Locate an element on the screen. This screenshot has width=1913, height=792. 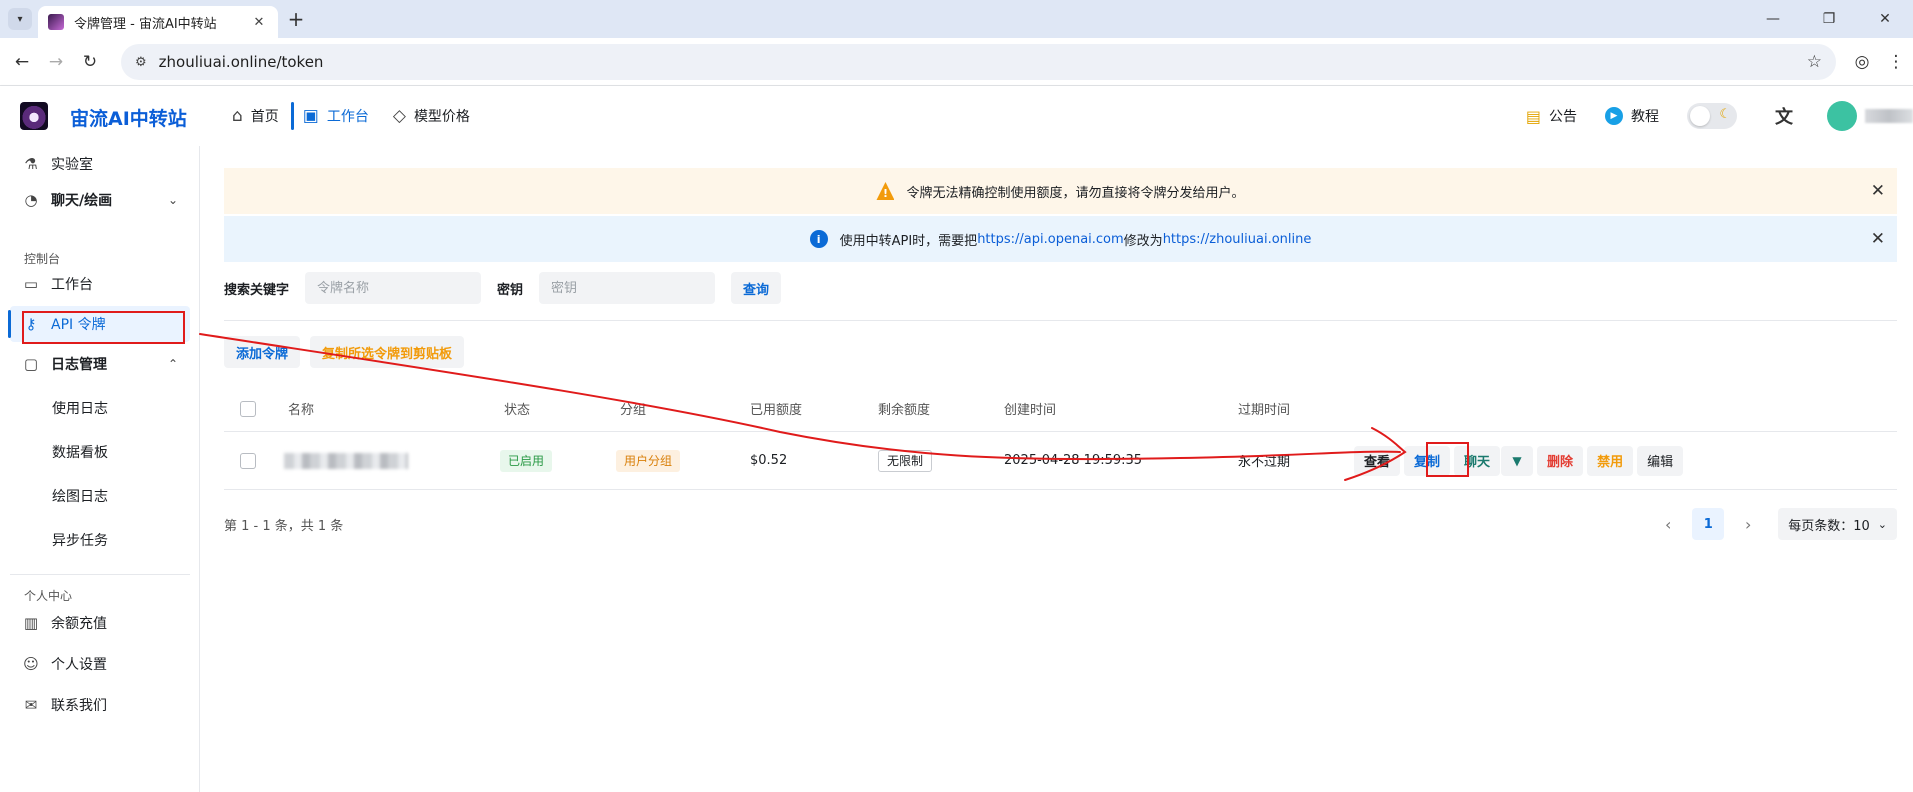
used-quota: $0.52 is located at coordinates (769, 460).